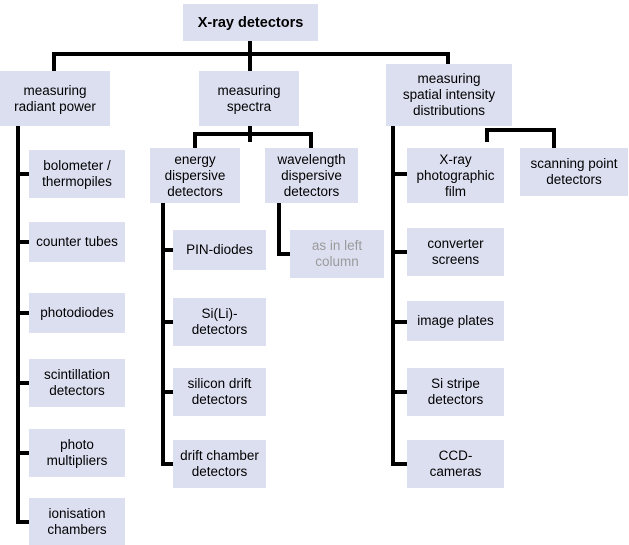 The image size is (629, 545). What do you see at coordinates (77, 313) in the screenshot?
I see `node-leaf-photodiodes: photodiodes` at bounding box center [77, 313].